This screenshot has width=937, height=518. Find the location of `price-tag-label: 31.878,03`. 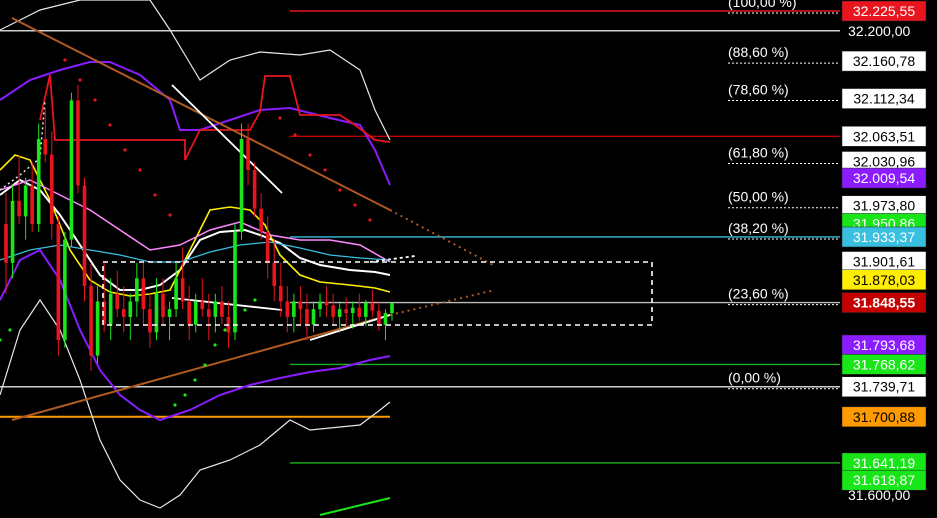

price-tag-label: 31.878,03 is located at coordinates (884, 280).